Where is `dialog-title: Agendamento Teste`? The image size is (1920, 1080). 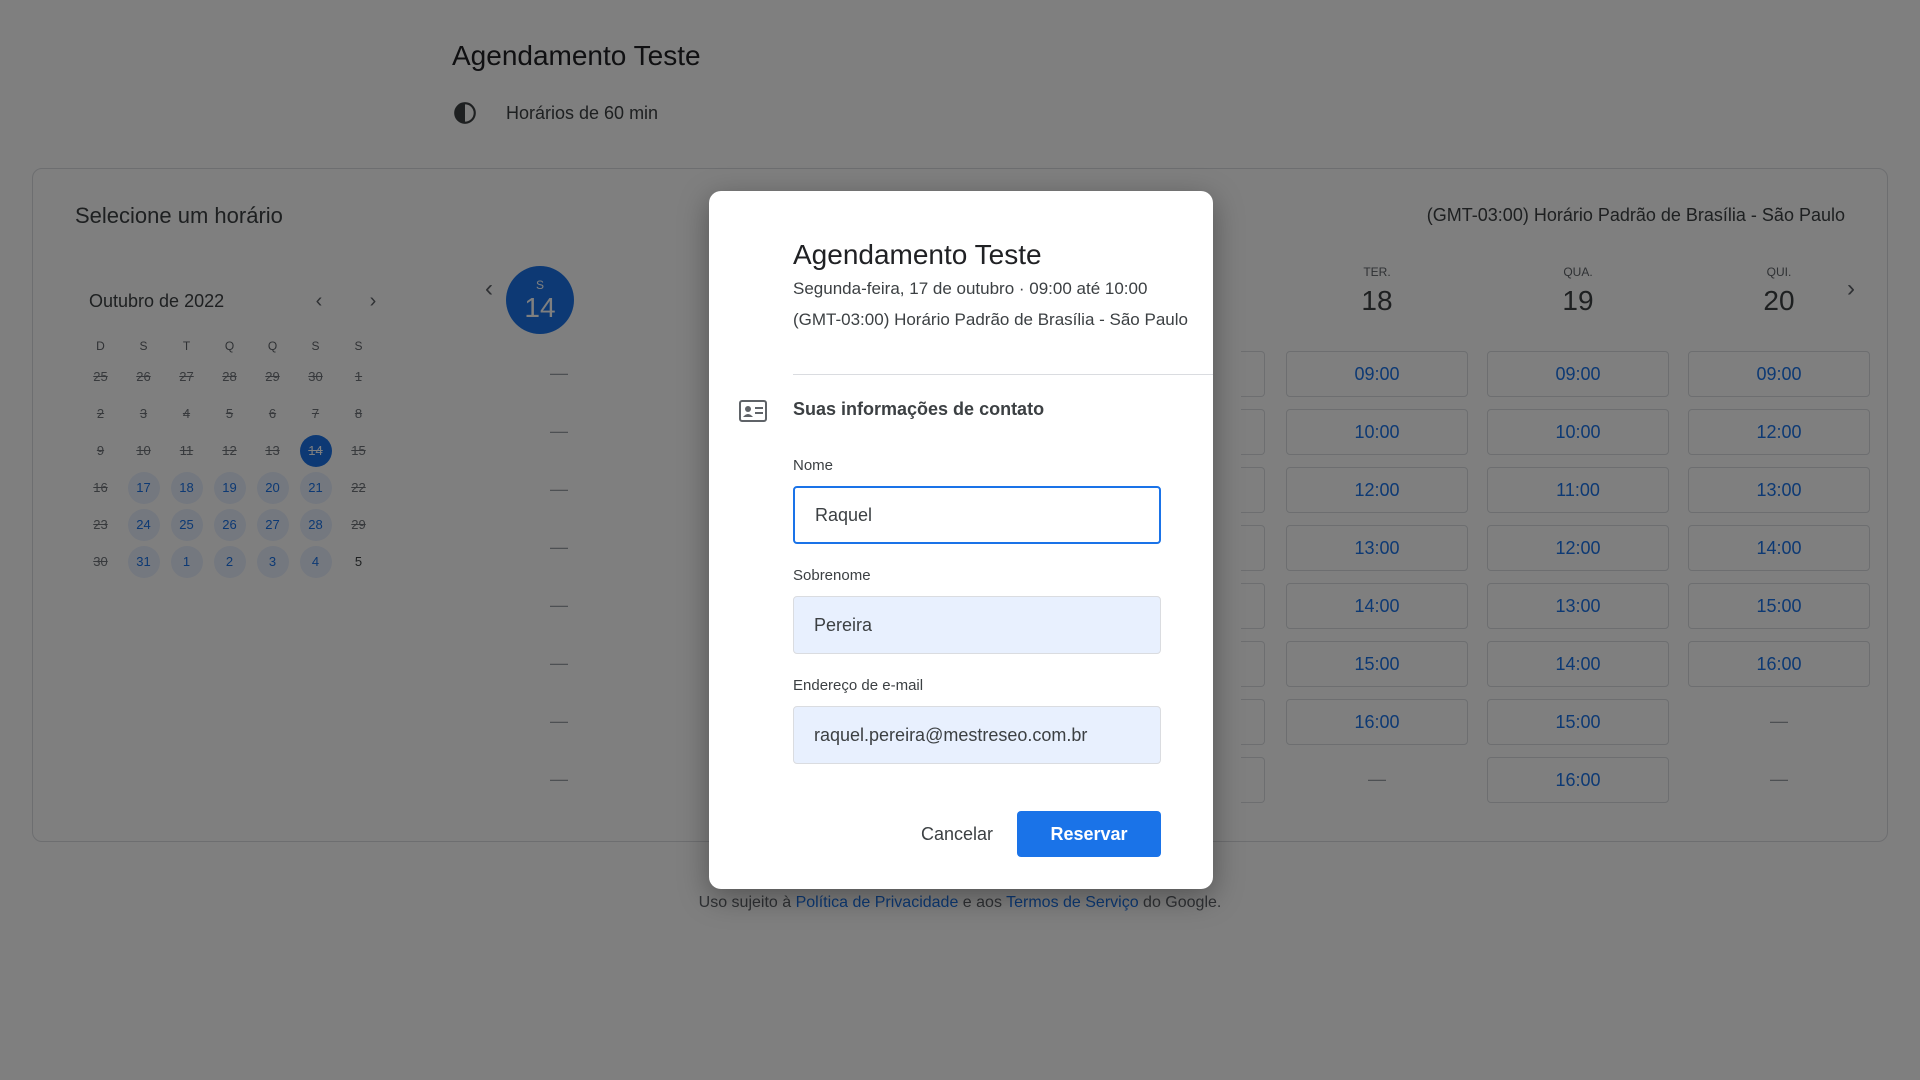
dialog-title: Agendamento Teste is located at coordinates (917, 254).